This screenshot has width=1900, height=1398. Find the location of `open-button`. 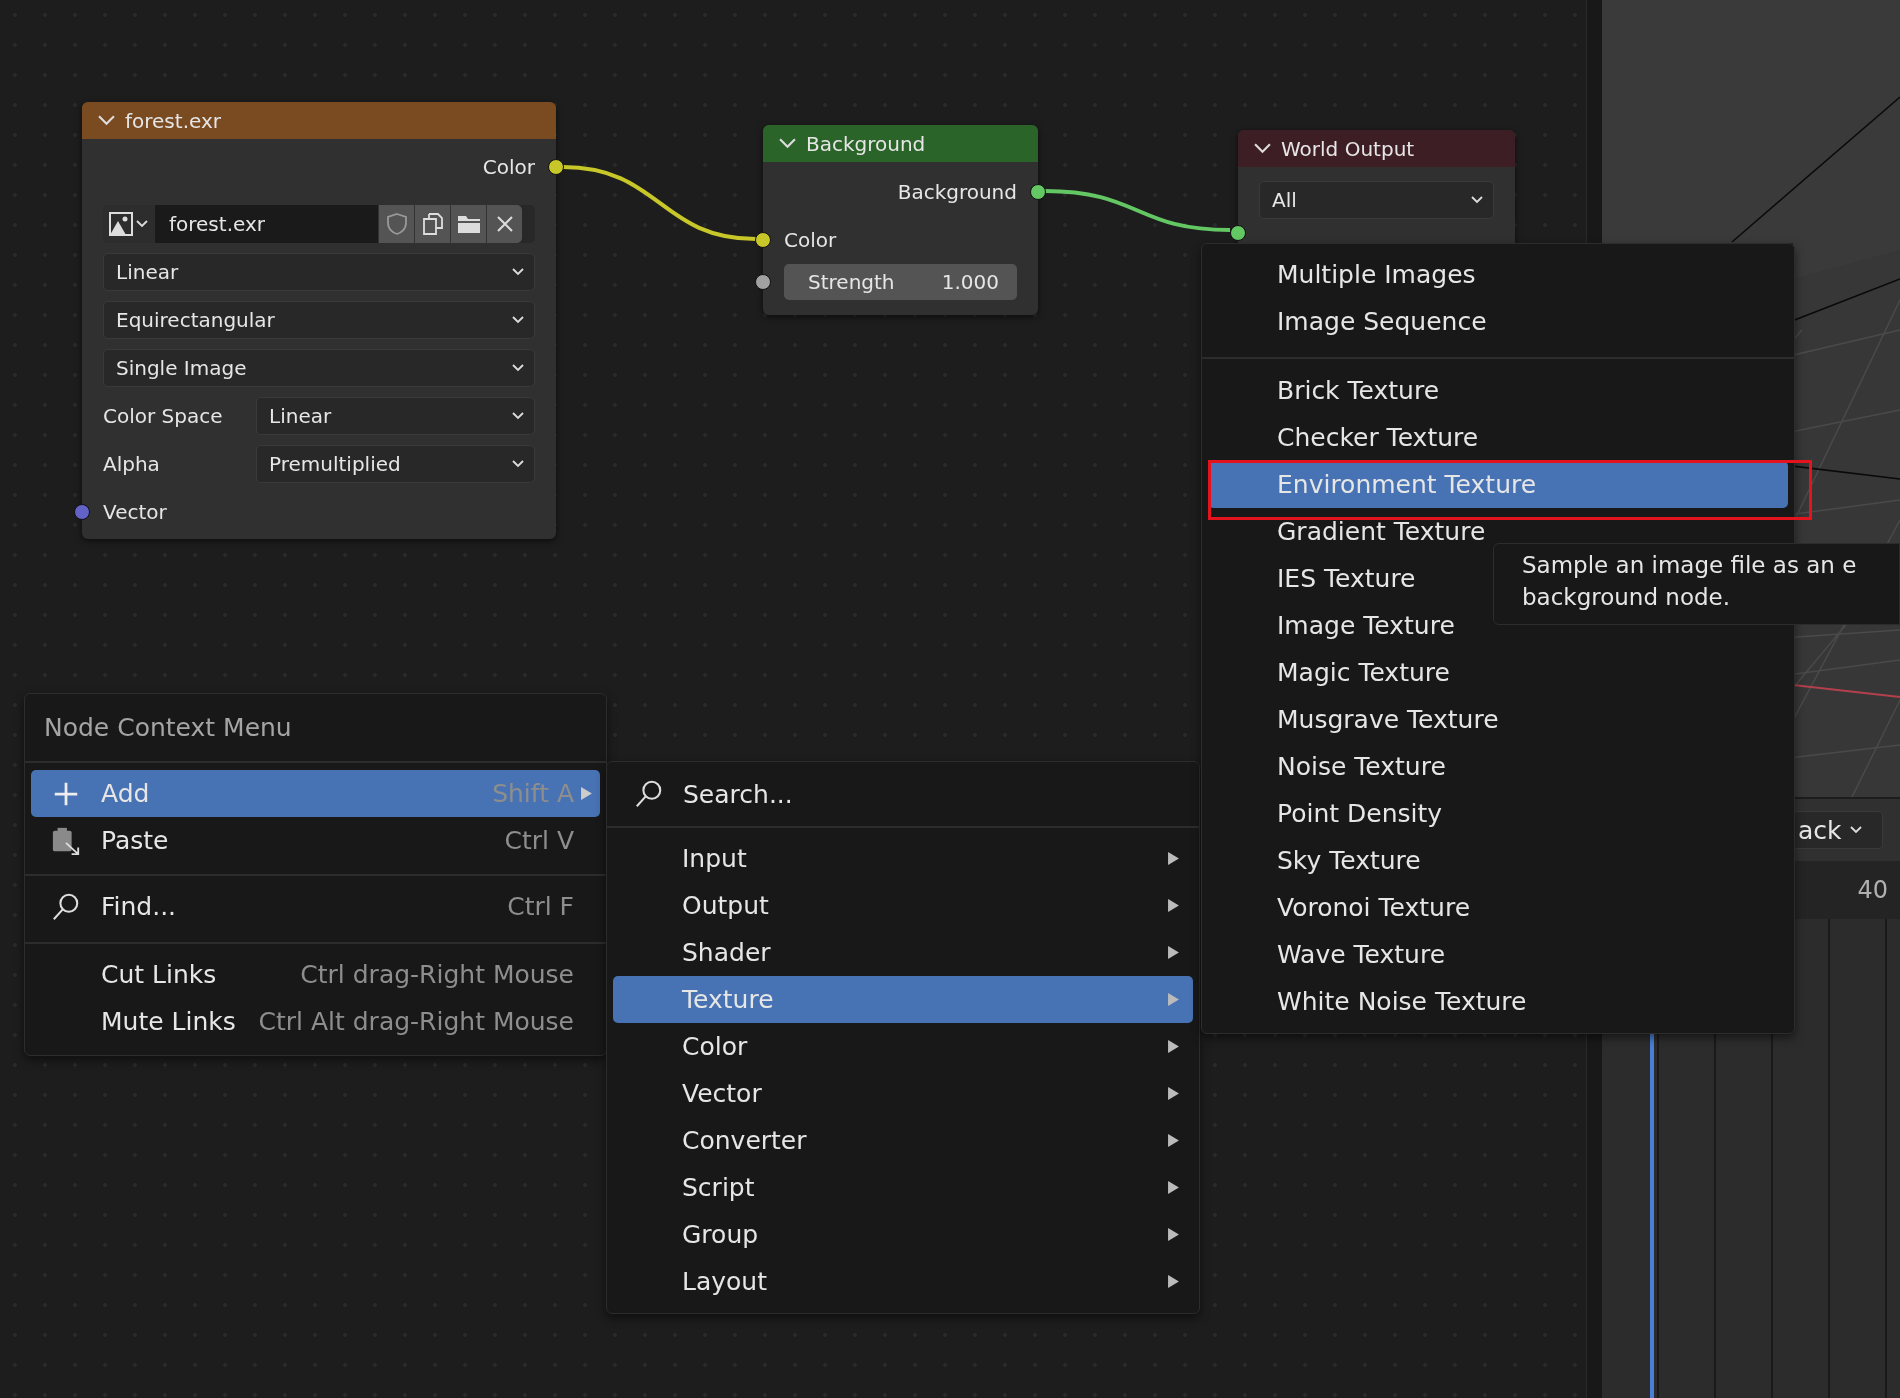

open-button is located at coordinates (468, 224).